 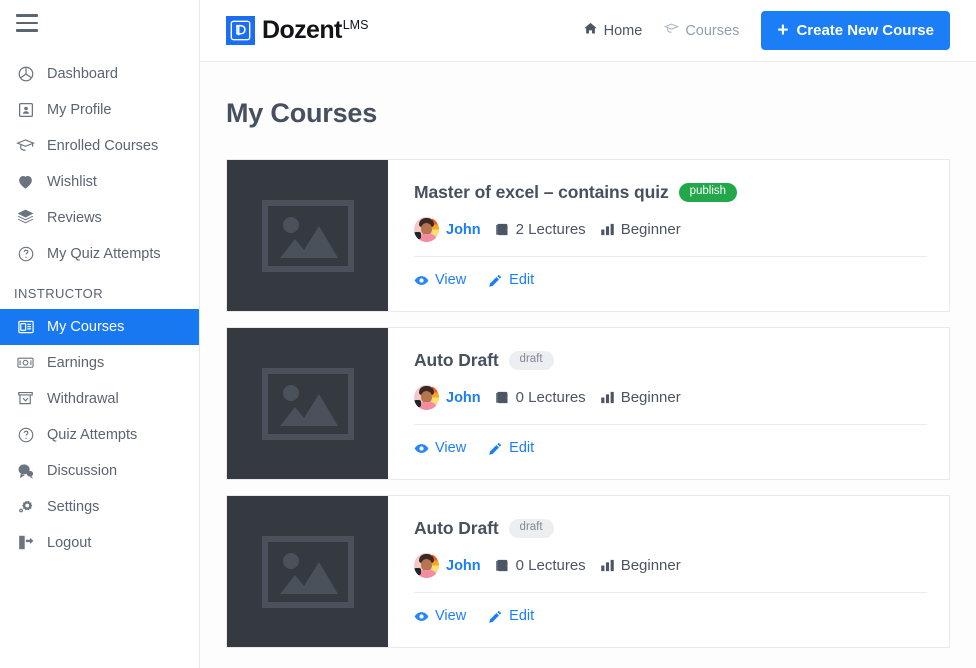 What do you see at coordinates (25, 73) in the screenshot?
I see `dashboard-icon` at bounding box center [25, 73].